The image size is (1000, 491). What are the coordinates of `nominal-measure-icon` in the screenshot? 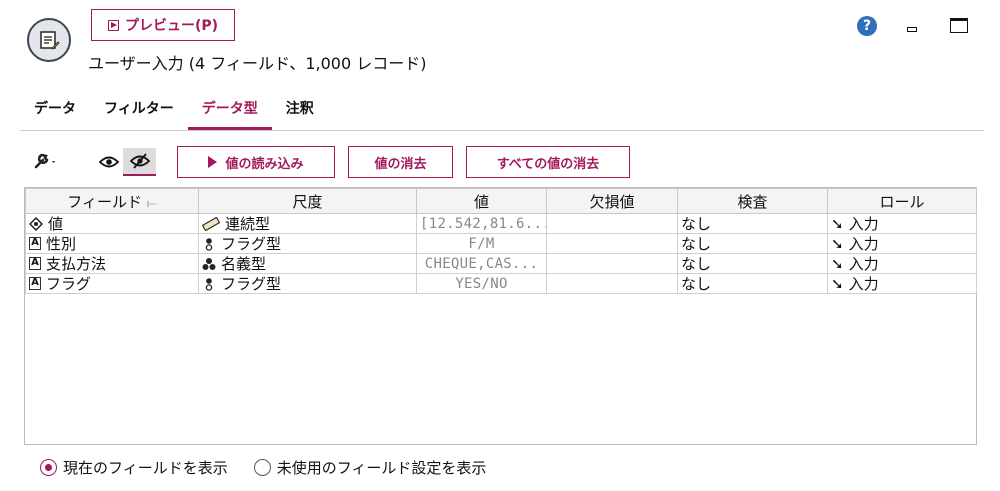 It's located at (209, 263).